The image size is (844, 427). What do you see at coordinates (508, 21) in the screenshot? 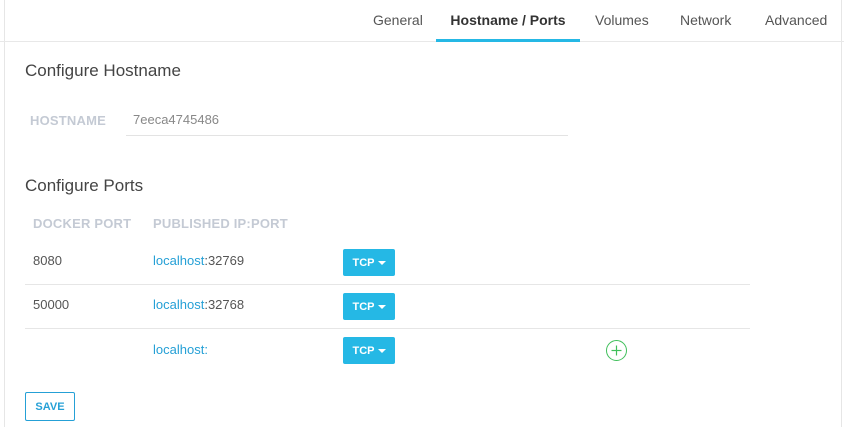
I see `tab-hostname-ports: Hostname / Ports` at bounding box center [508, 21].